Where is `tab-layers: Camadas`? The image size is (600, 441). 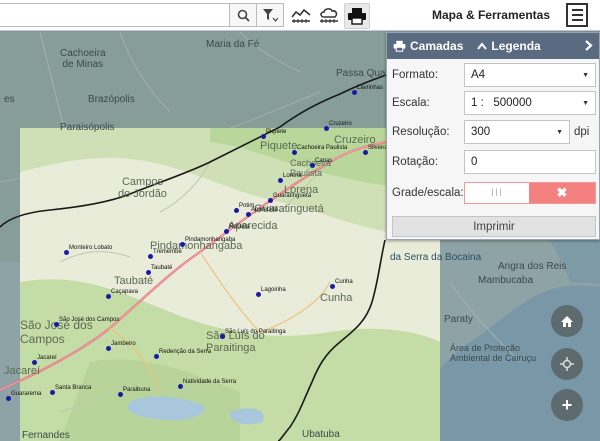
tab-layers: Camadas is located at coordinates (428, 46).